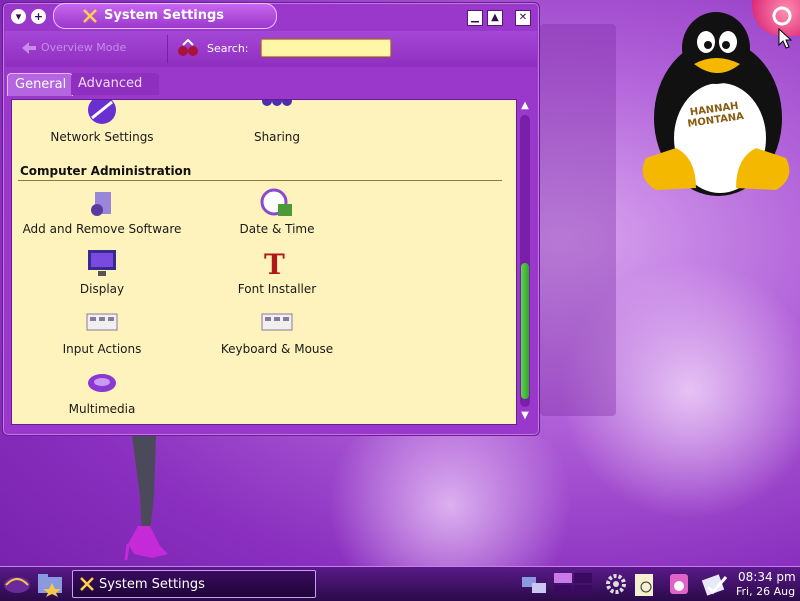 This screenshot has width=800, height=601. Describe the element at coordinates (525, 106) in the screenshot. I see `scroll-up-icon: ▲` at that location.